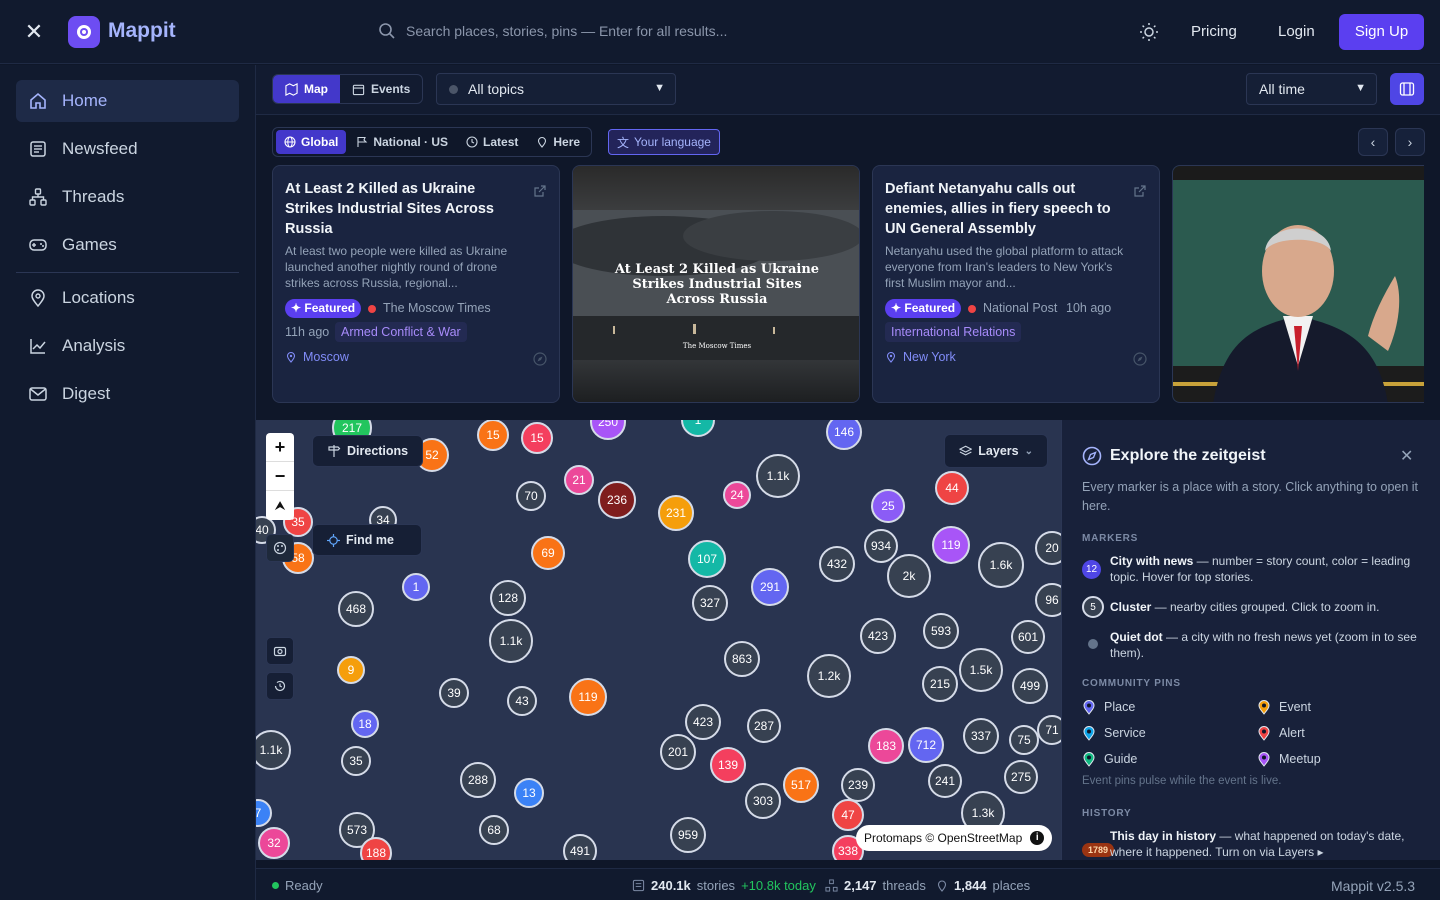  I want to click on map-marker: 128, so click(508, 598).